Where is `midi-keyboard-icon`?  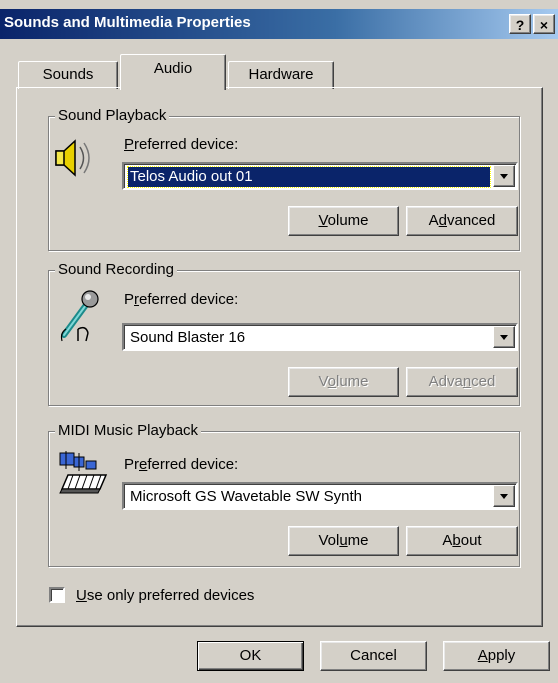
midi-keyboard-icon is located at coordinates (83, 472).